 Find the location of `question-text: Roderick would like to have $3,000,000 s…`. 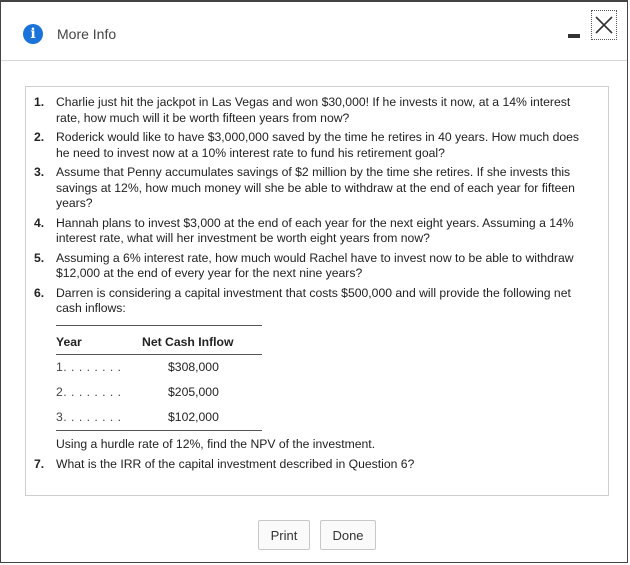

question-text: Roderick would like to have $3,000,000 s… is located at coordinates (317, 145).